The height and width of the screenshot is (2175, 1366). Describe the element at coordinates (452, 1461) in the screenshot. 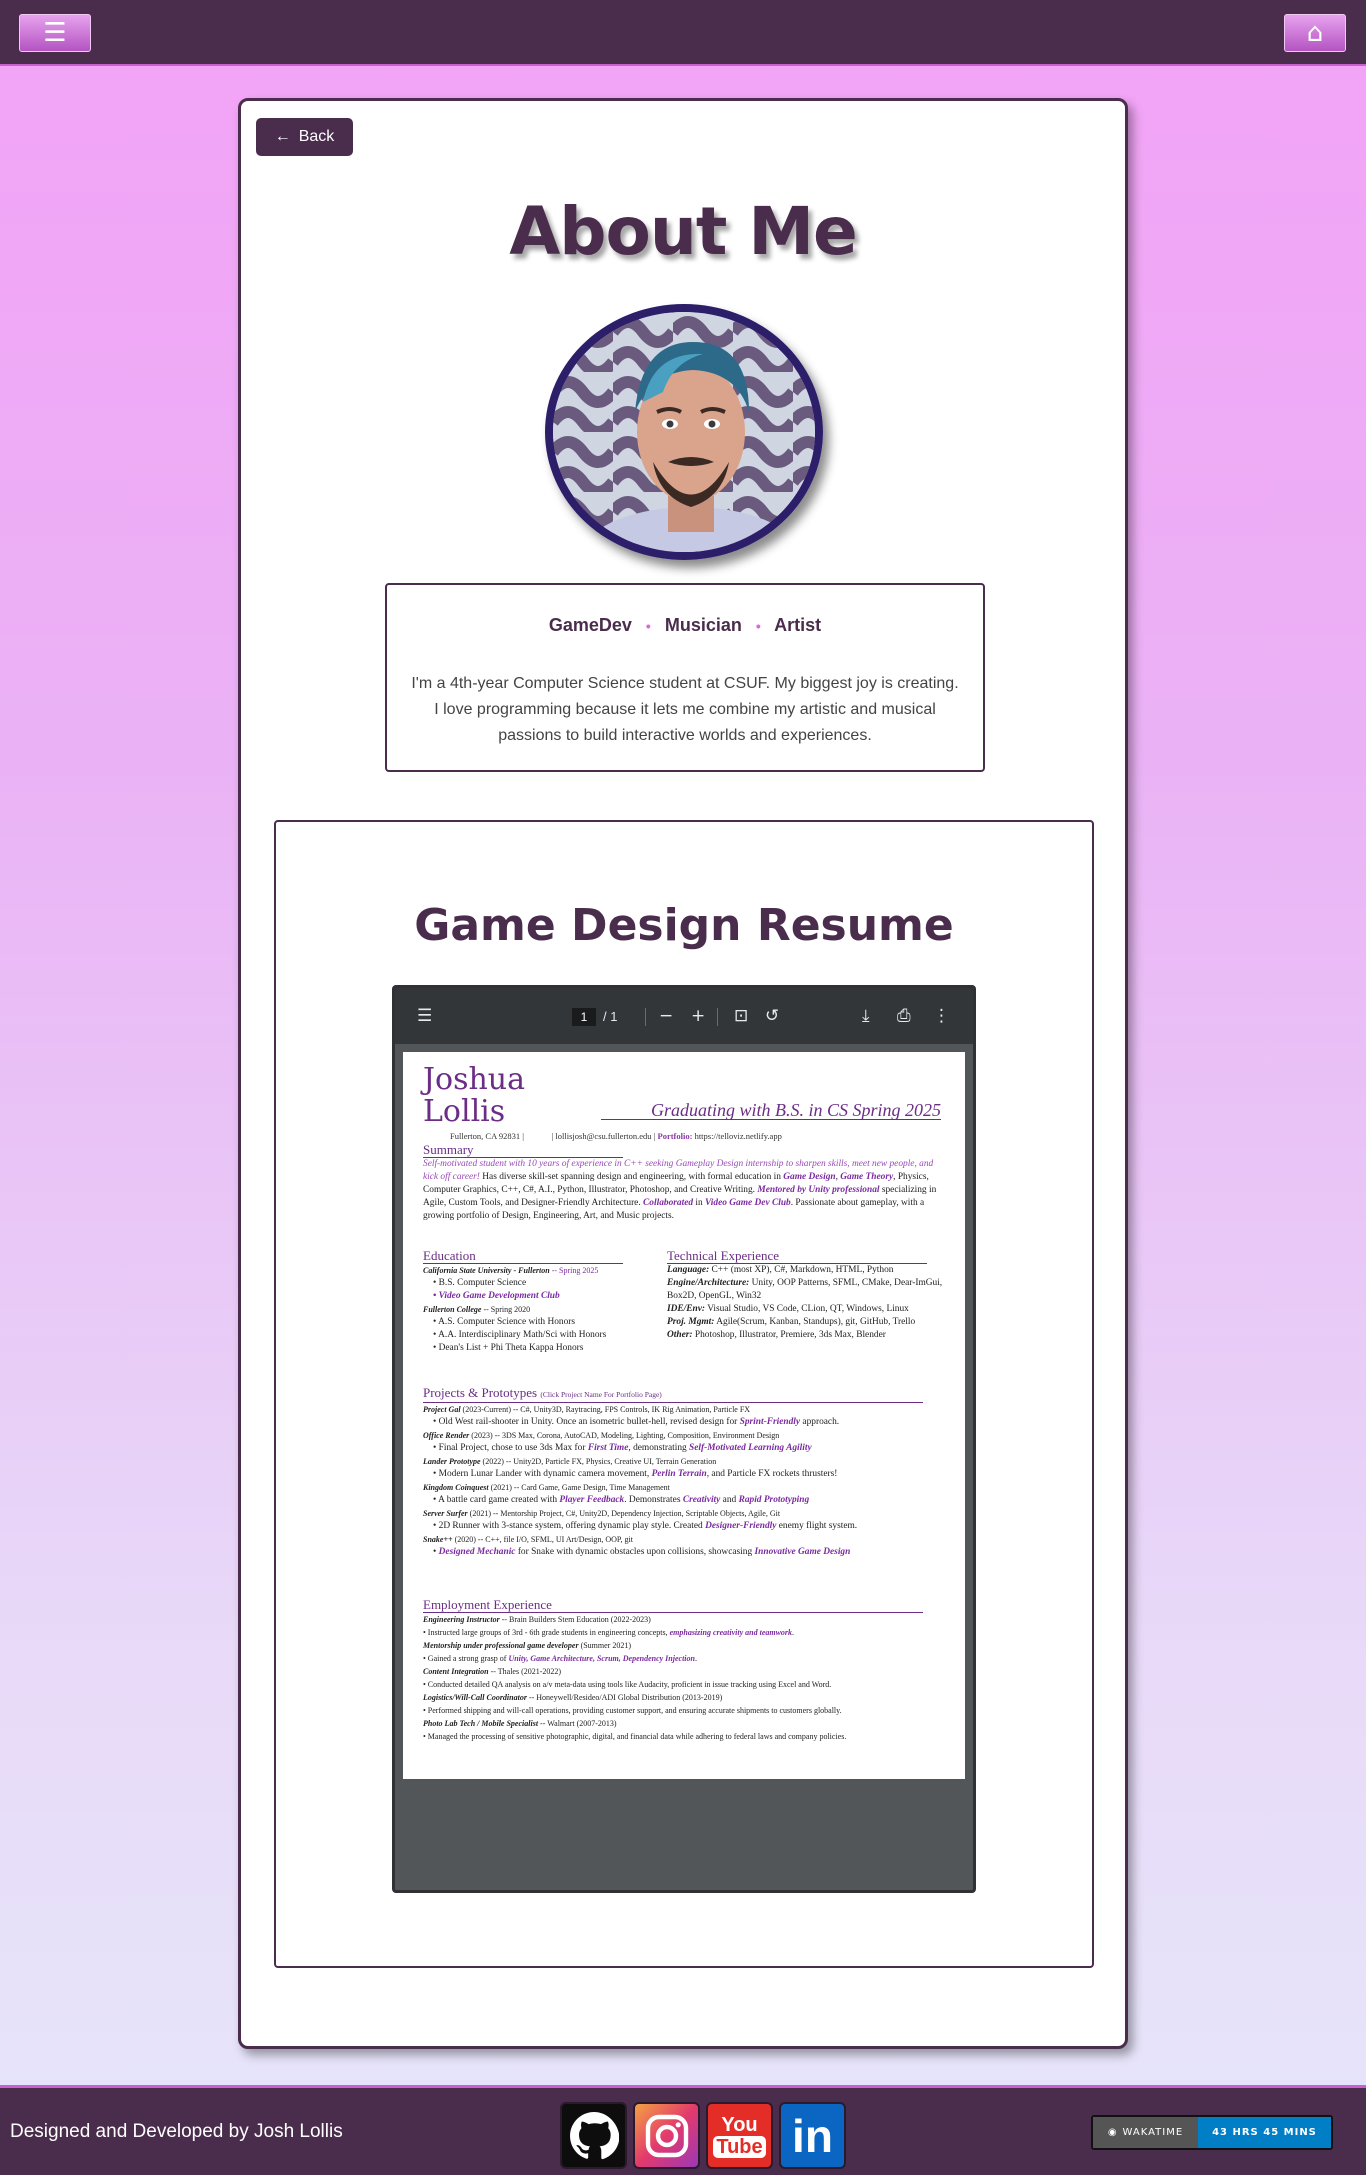

I see `project-name-link: Lander Prototype` at that location.